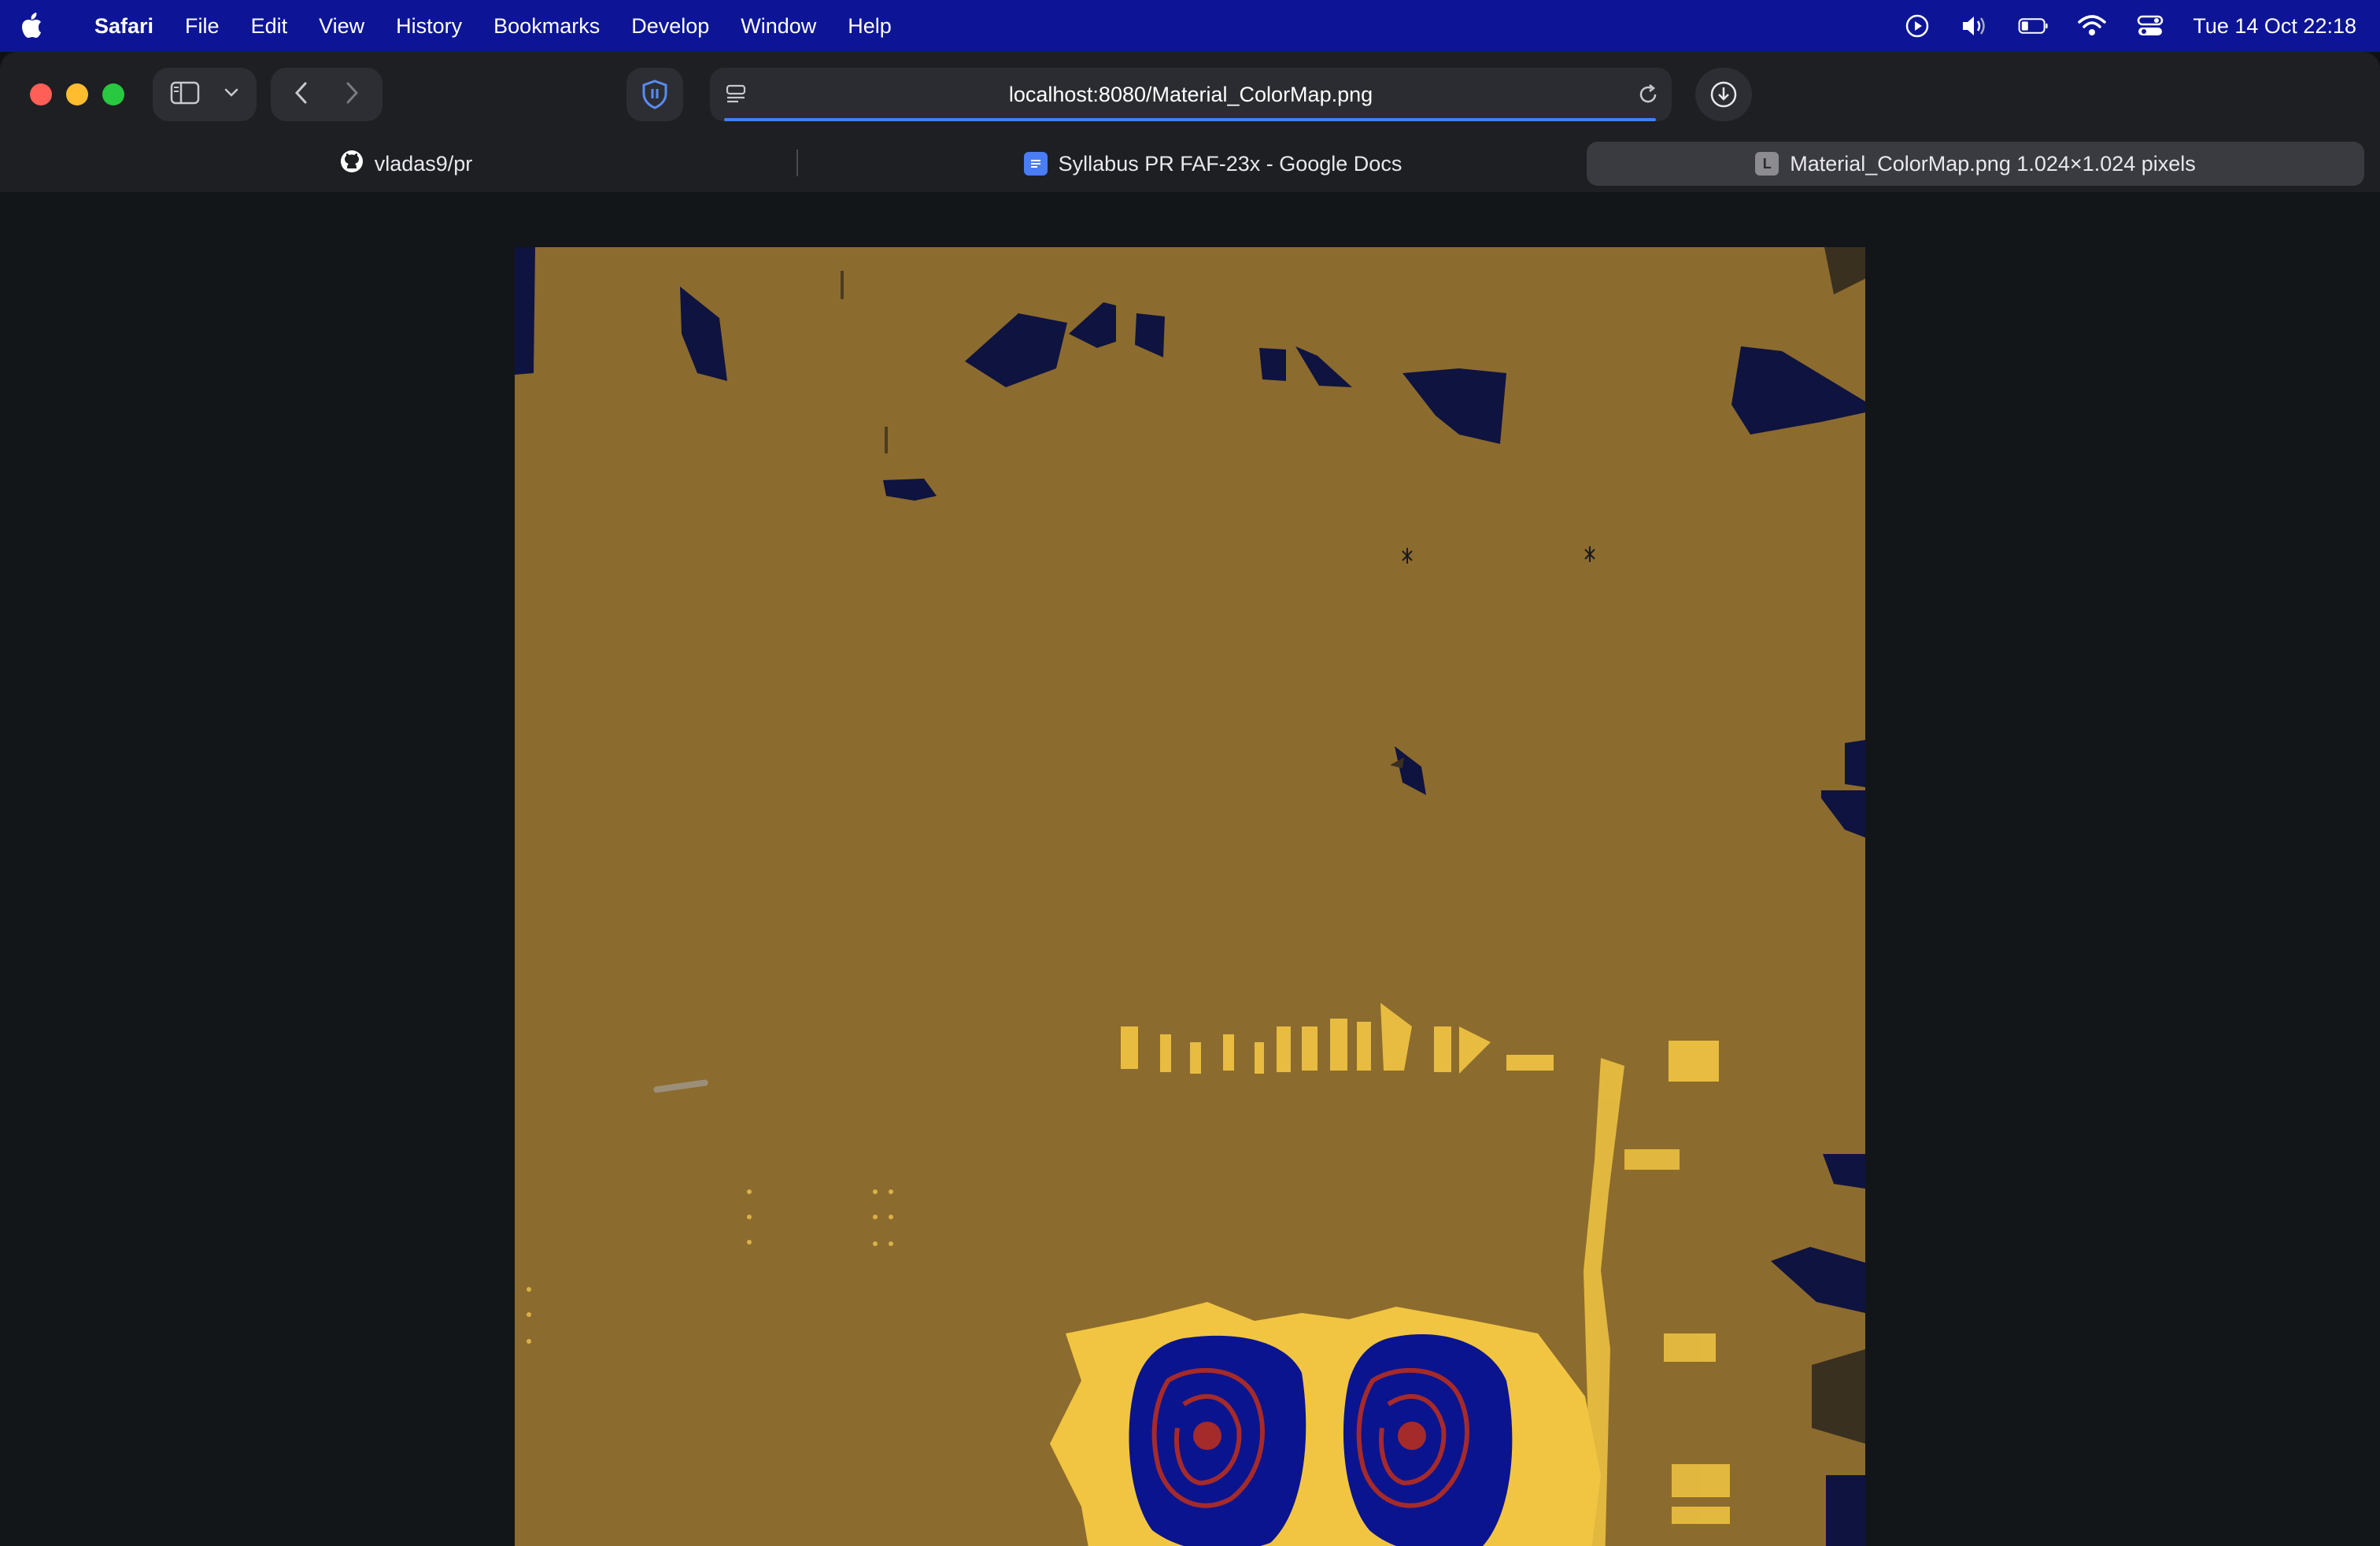 The height and width of the screenshot is (1546, 2380). Describe the element at coordinates (77, 94) in the screenshot. I see `minimize-window-button` at that location.